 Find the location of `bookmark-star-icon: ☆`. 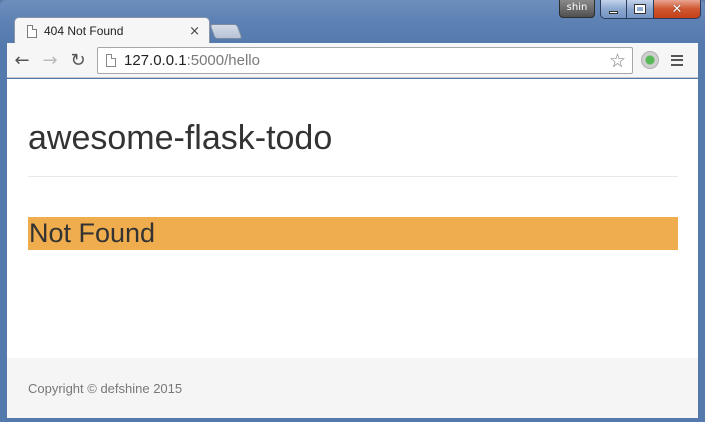

bookmark-star-icon: ☆ is located at coordinates (617, 61).